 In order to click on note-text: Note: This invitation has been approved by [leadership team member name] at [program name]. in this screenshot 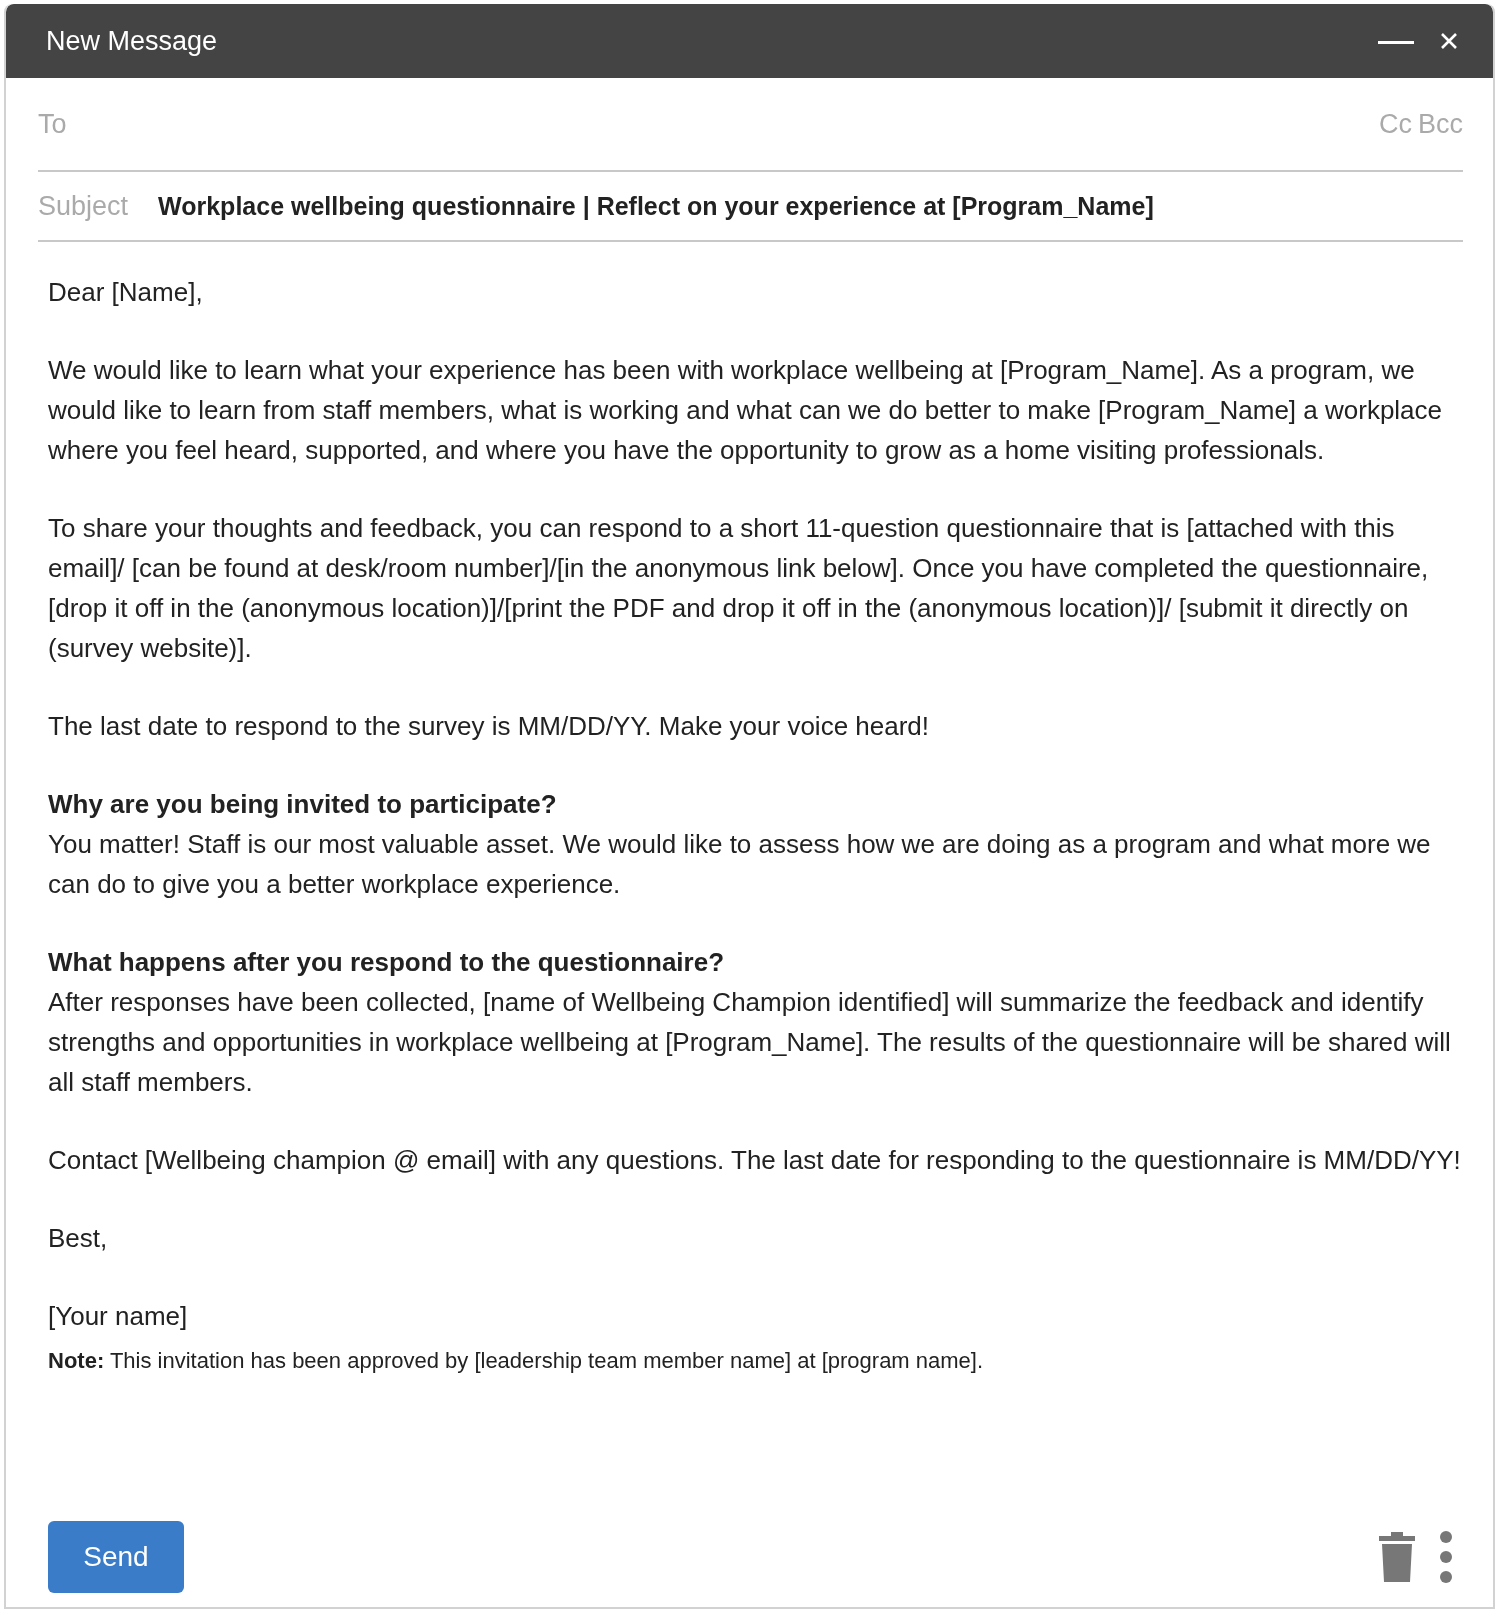, I will do `click(516, 1361)`.